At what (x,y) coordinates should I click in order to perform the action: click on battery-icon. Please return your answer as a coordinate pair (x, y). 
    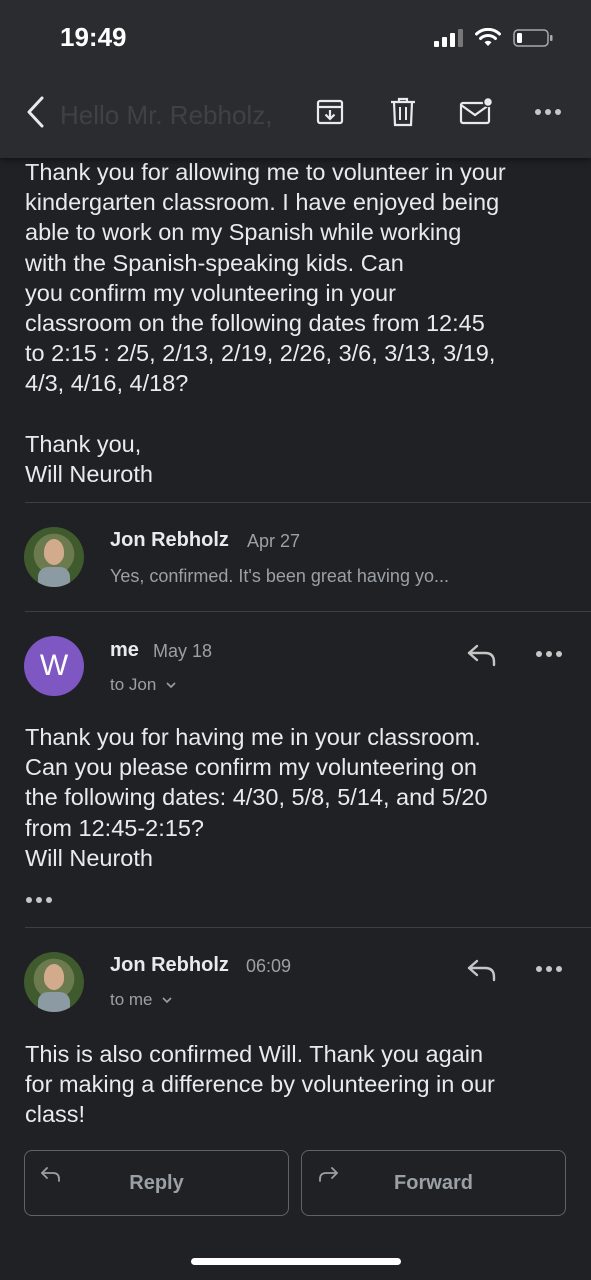
    Looking at the image, I should click on (533, 38).